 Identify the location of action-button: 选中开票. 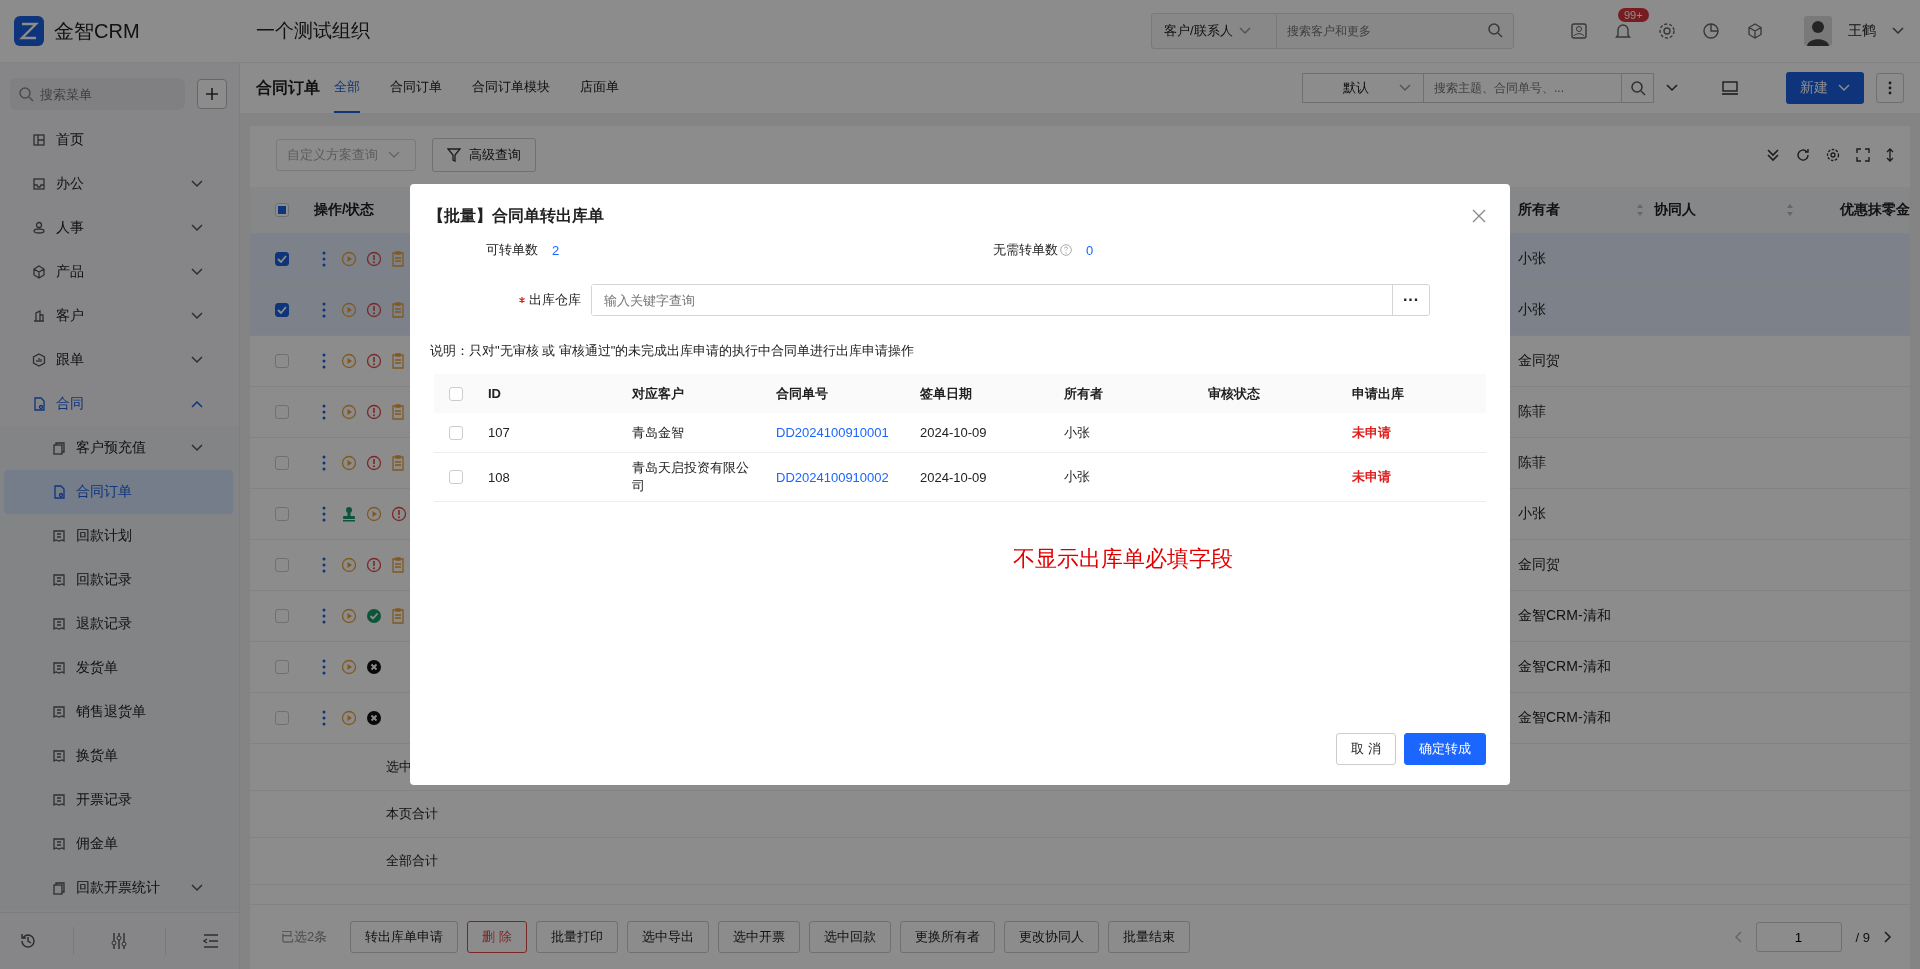
(758, 937).